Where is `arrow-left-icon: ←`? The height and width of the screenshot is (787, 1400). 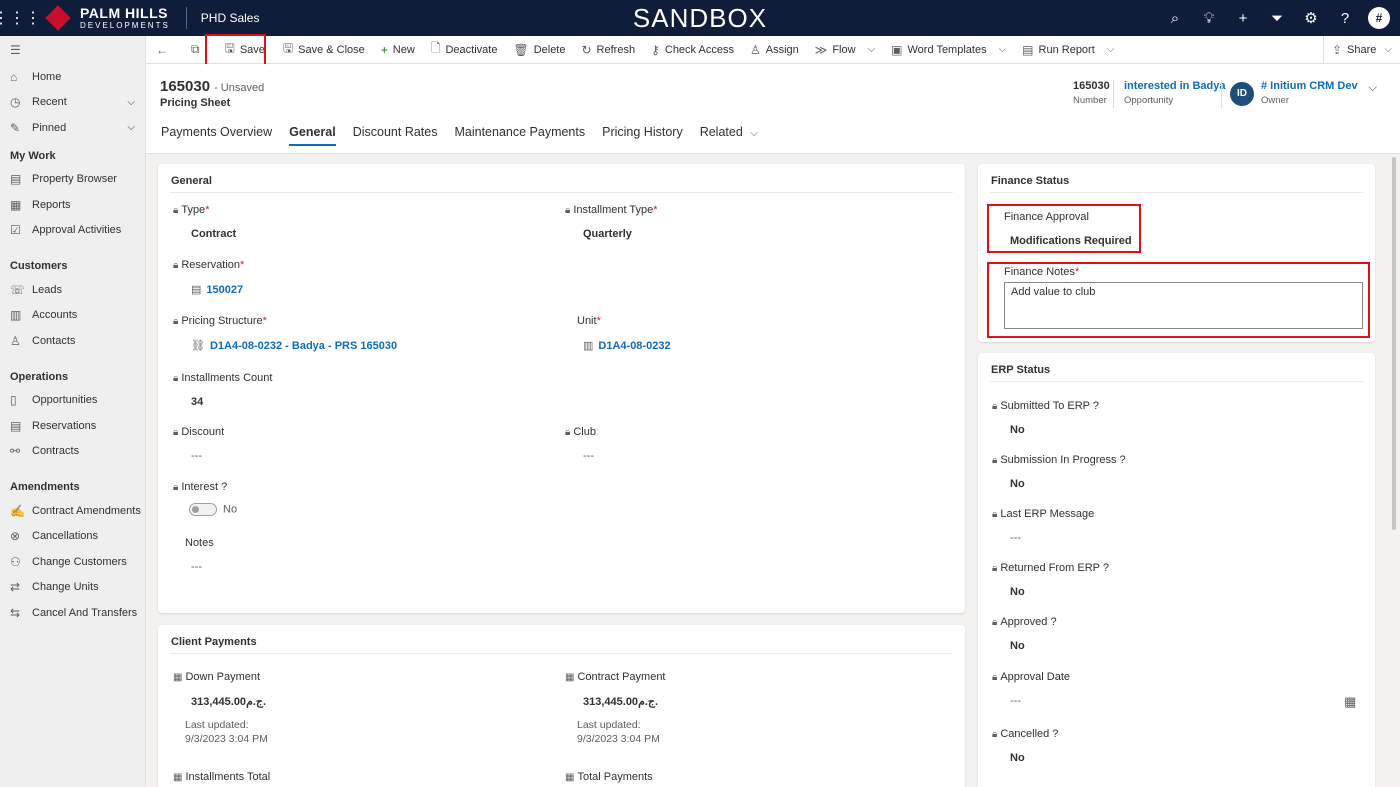
arrow-left-icon: ← is located at coordinates (162, 49).